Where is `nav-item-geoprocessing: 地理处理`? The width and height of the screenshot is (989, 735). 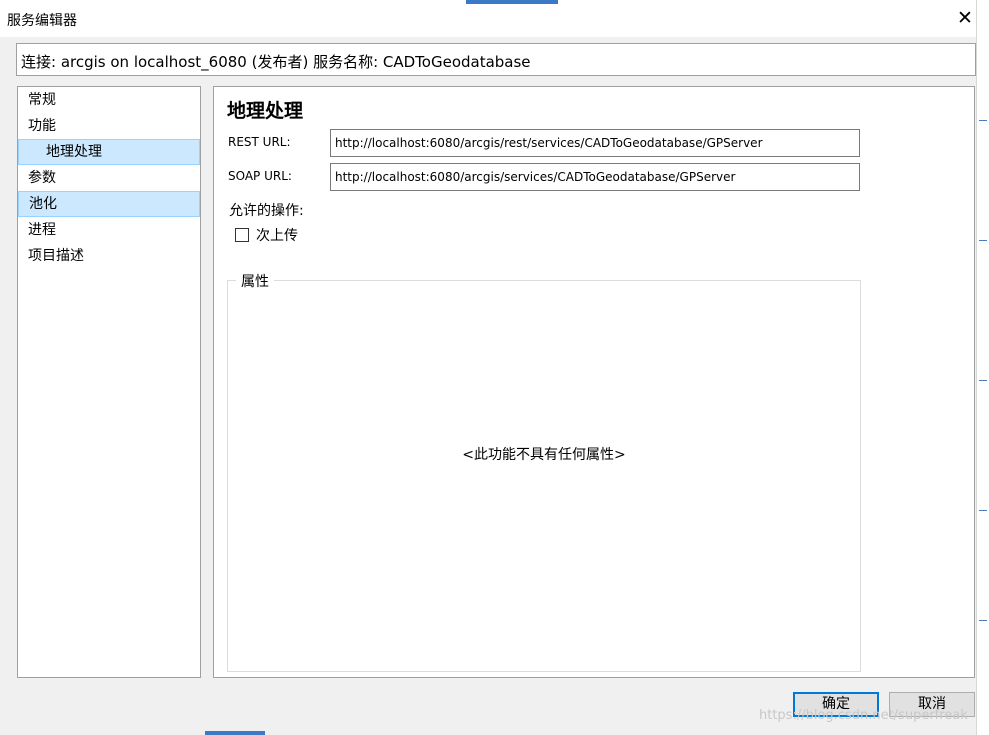 nav-item-geoprocessing: 地理处理 is located at coordinates (109, 152).